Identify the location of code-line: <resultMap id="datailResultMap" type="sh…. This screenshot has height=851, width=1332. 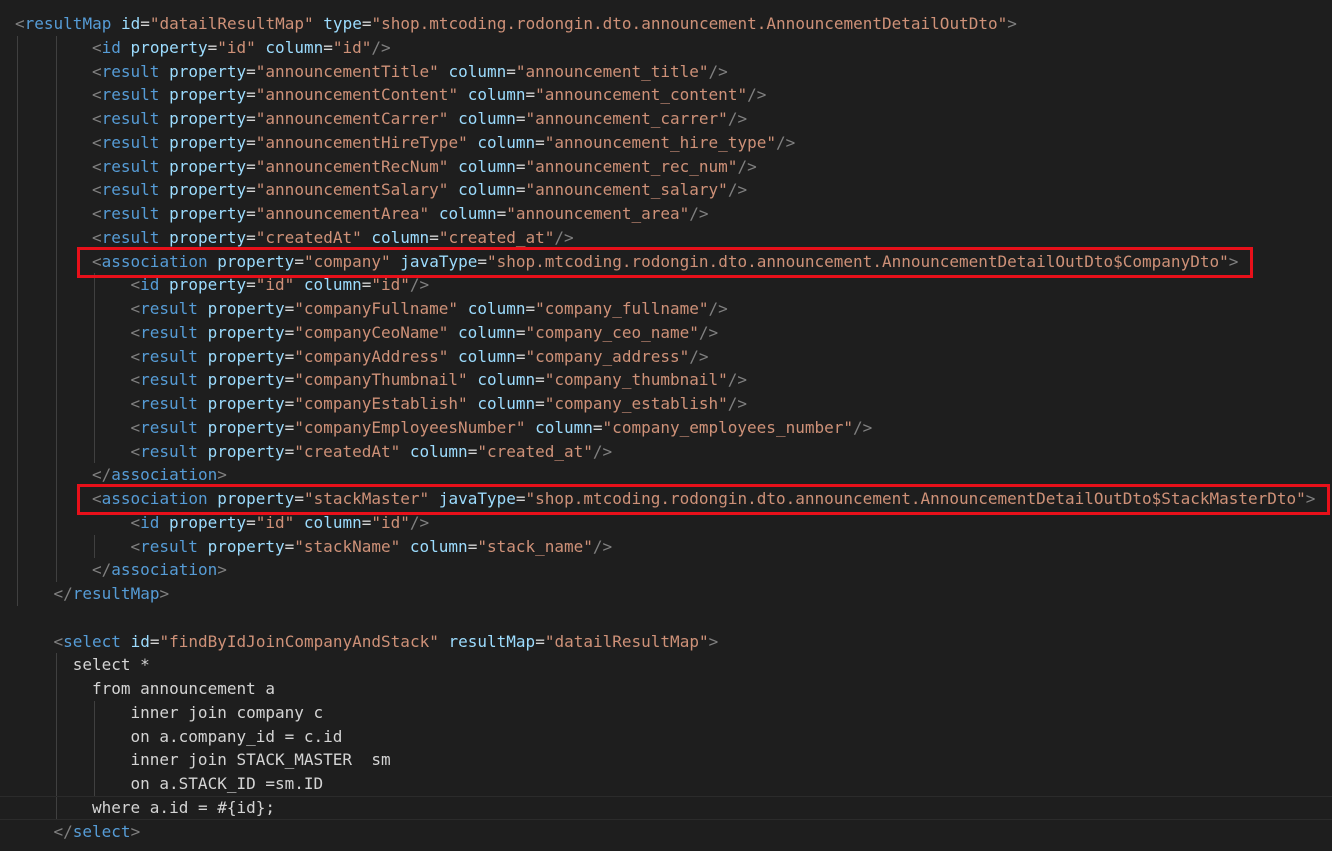
(666, 24).